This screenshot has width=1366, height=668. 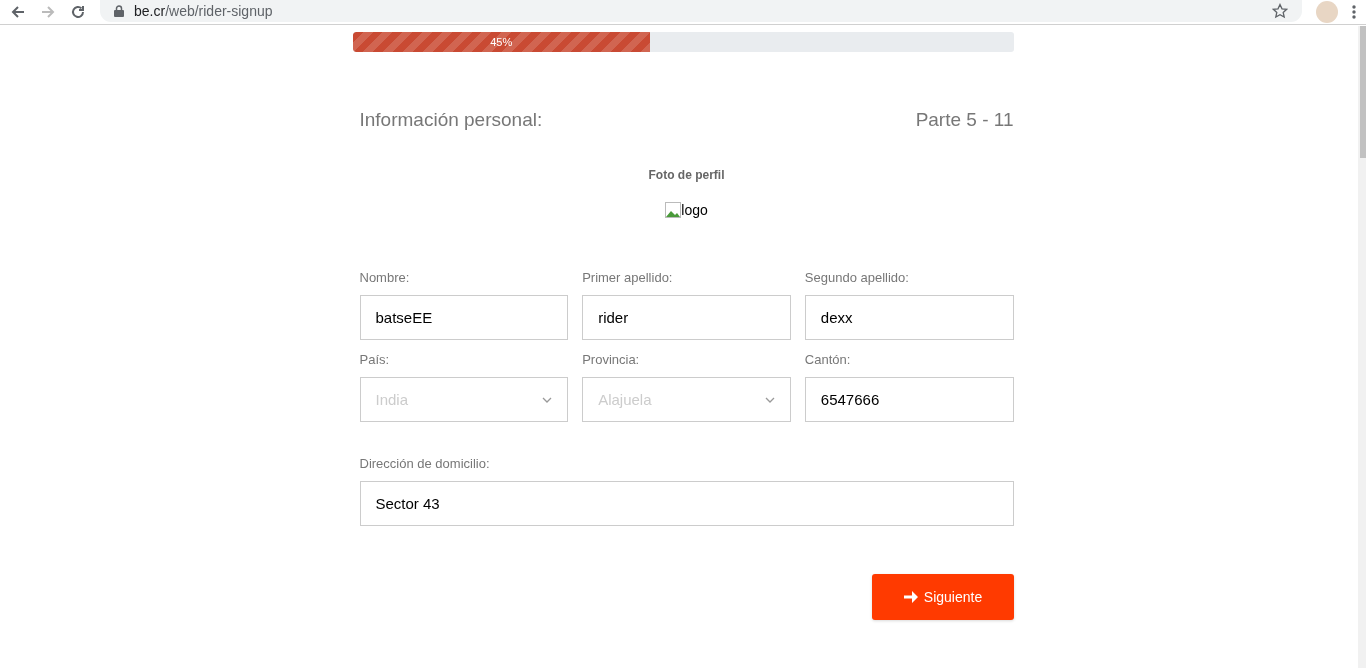 I want to click on star-icon, so click(x=1280, y=11).